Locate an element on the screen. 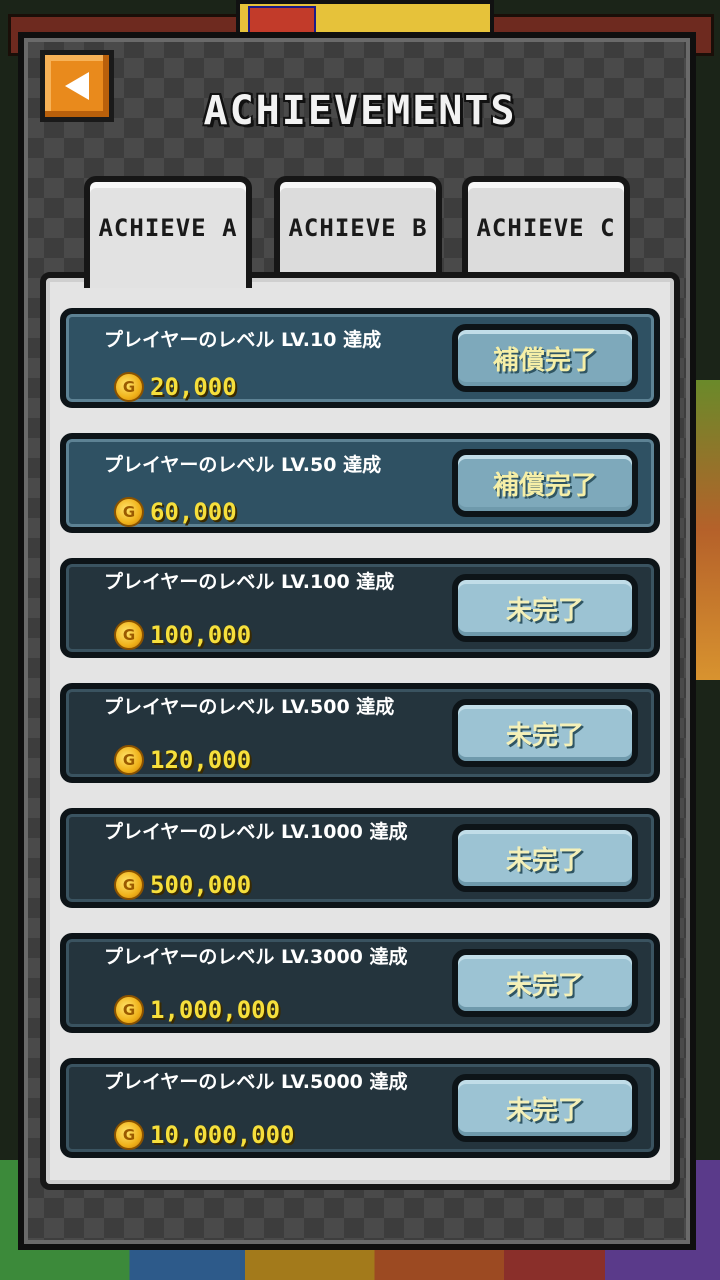 This screenshot has height=1280, width=720. reward: G 500,000 is located at coordinates (182, 885).